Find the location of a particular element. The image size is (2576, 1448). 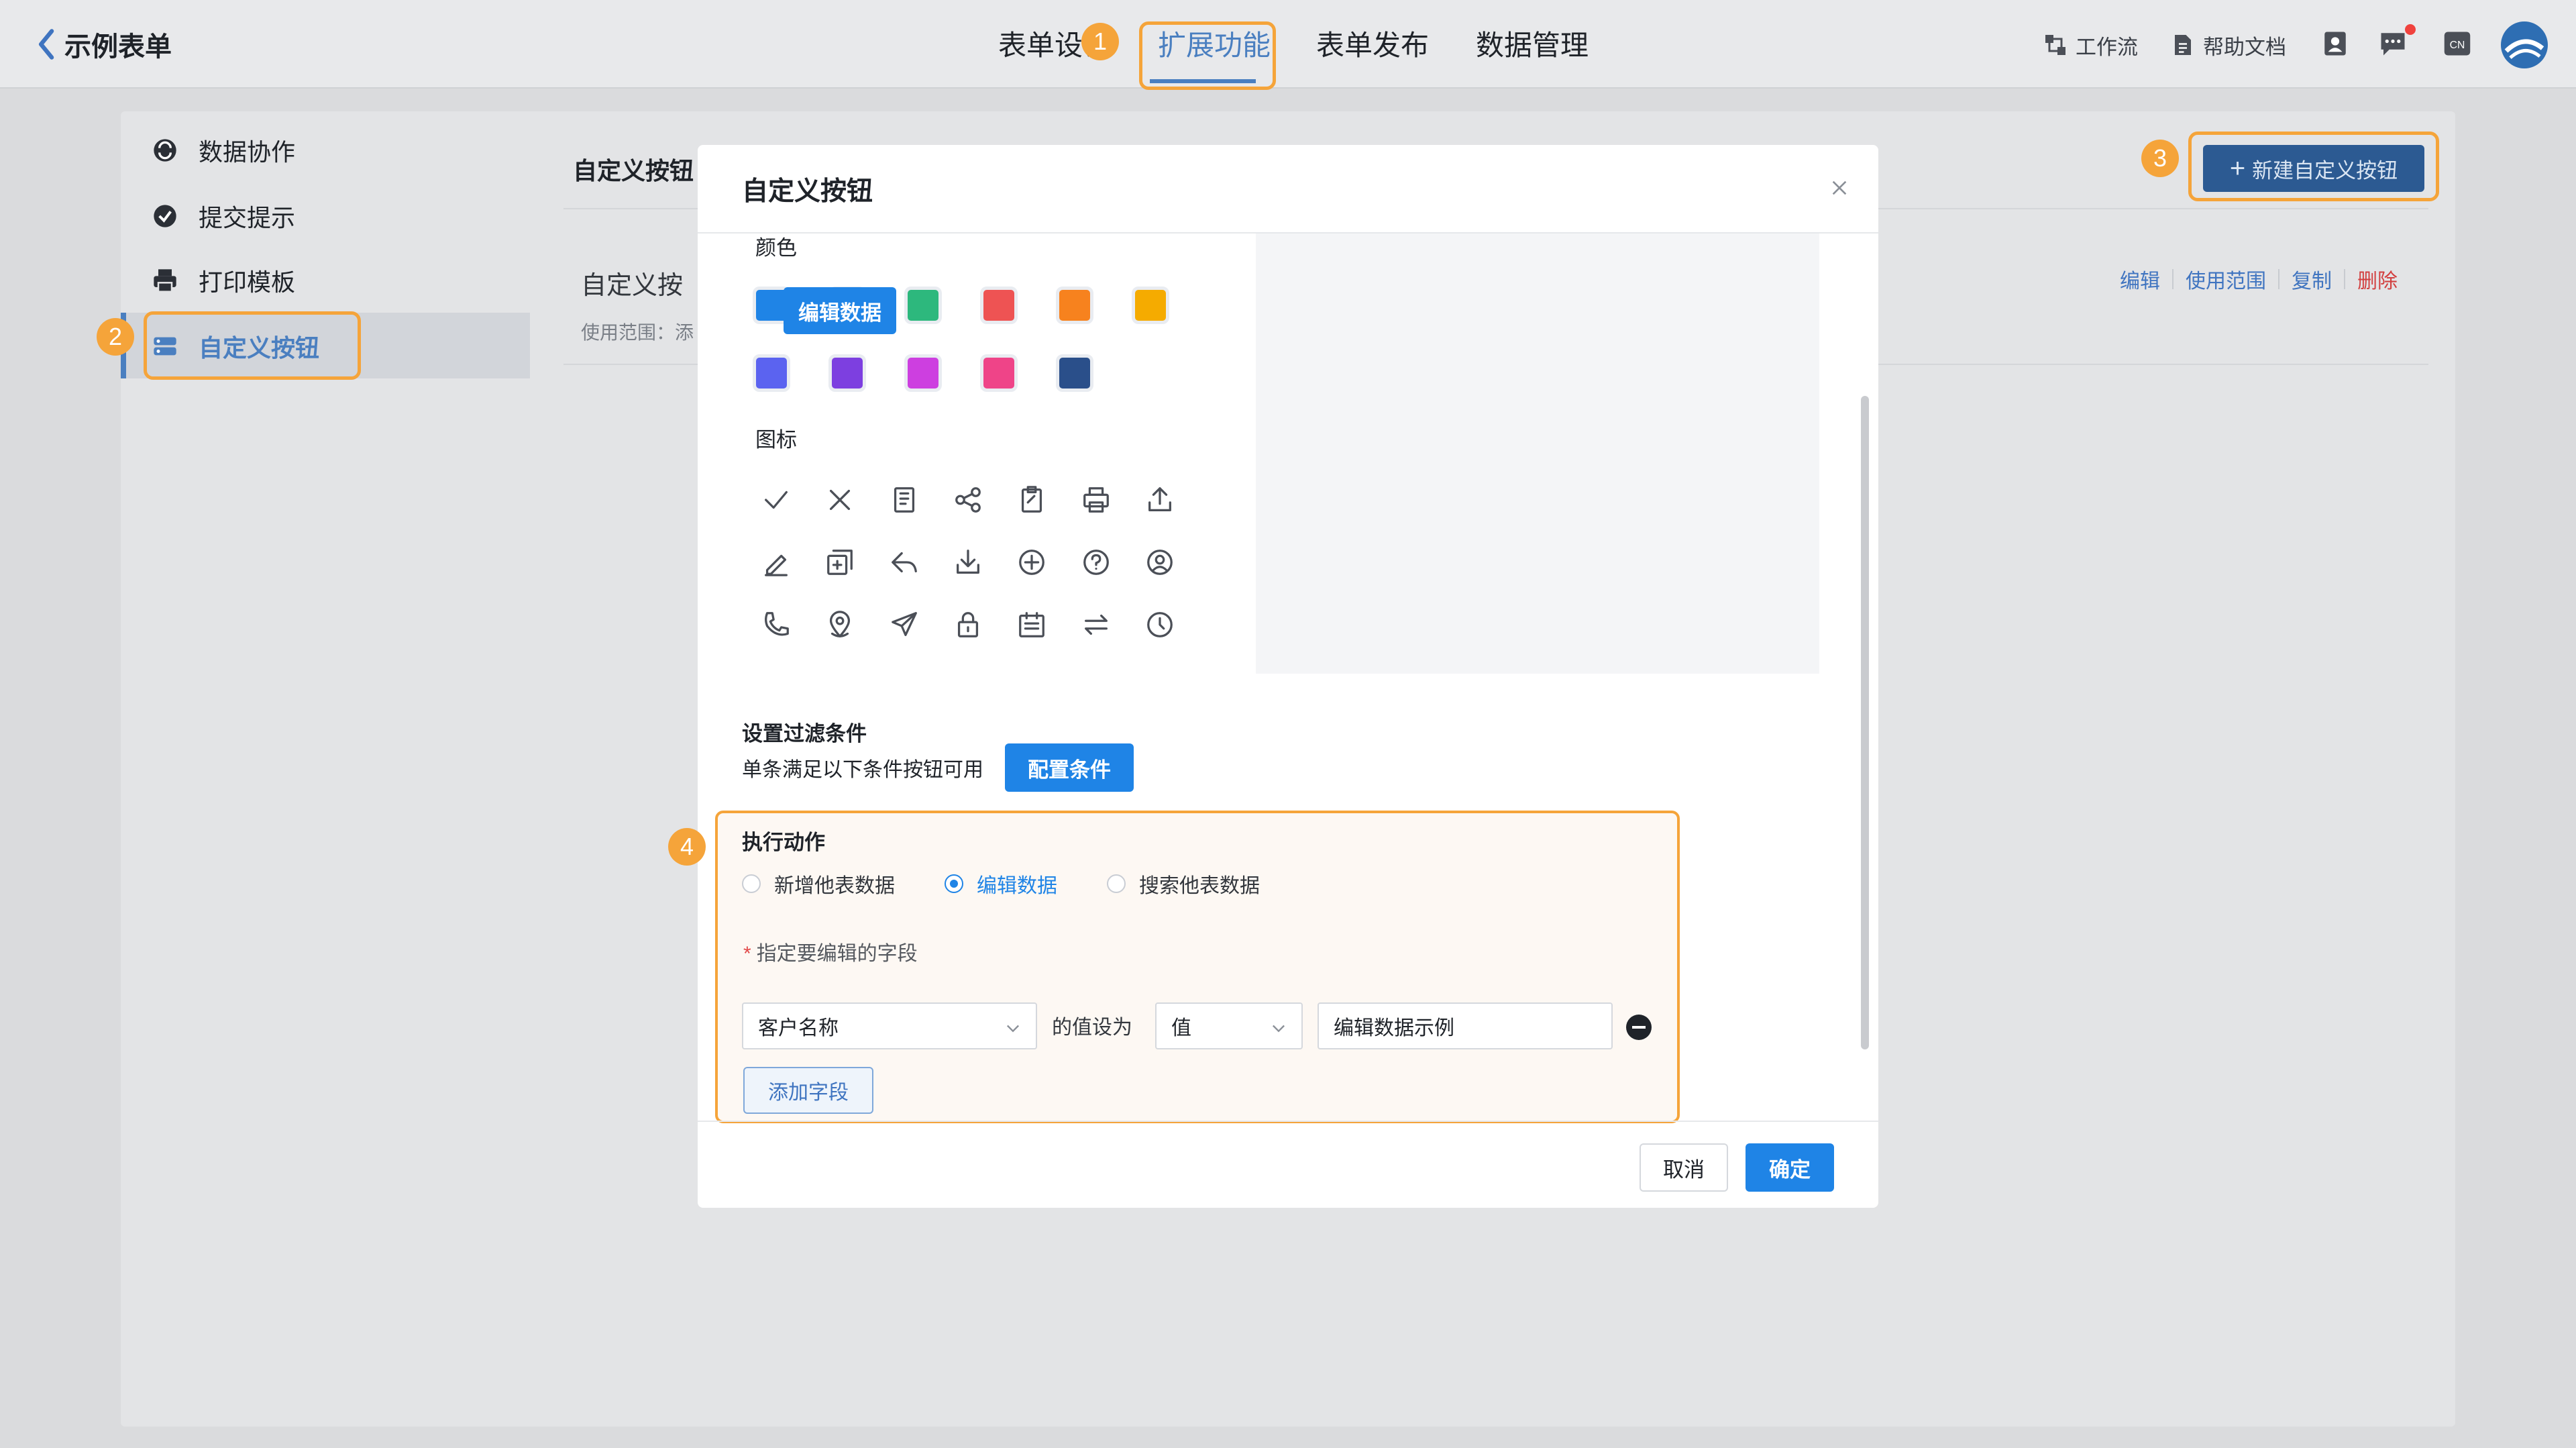

notebook-icon is located at coordinates (904, 499).